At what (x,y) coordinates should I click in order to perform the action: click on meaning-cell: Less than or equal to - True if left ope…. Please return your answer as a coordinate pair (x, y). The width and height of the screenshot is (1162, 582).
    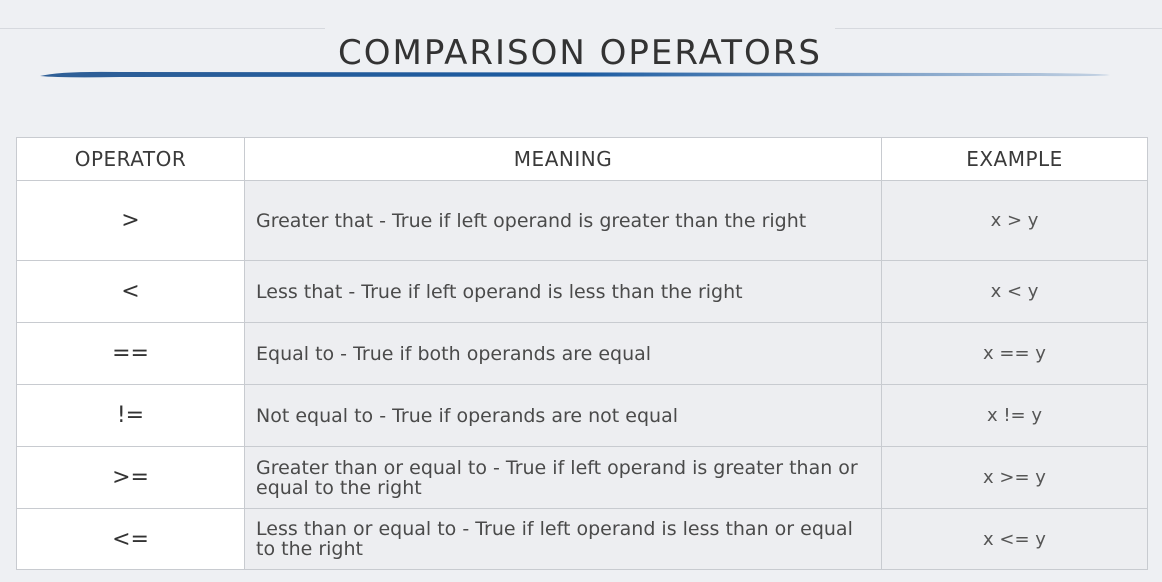
    Looking at the image, I should click on (563, 539).